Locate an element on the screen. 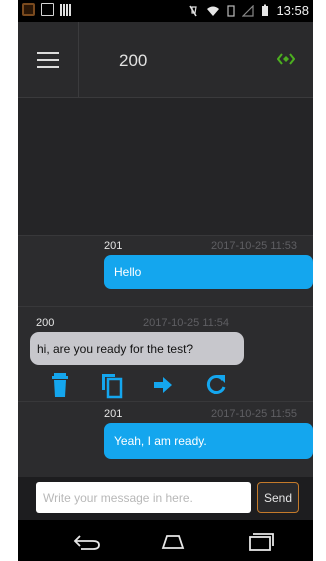 Image resolution: width=326 pixels, height=561 pixels. copy-icon is located at coordinates (112, 385).